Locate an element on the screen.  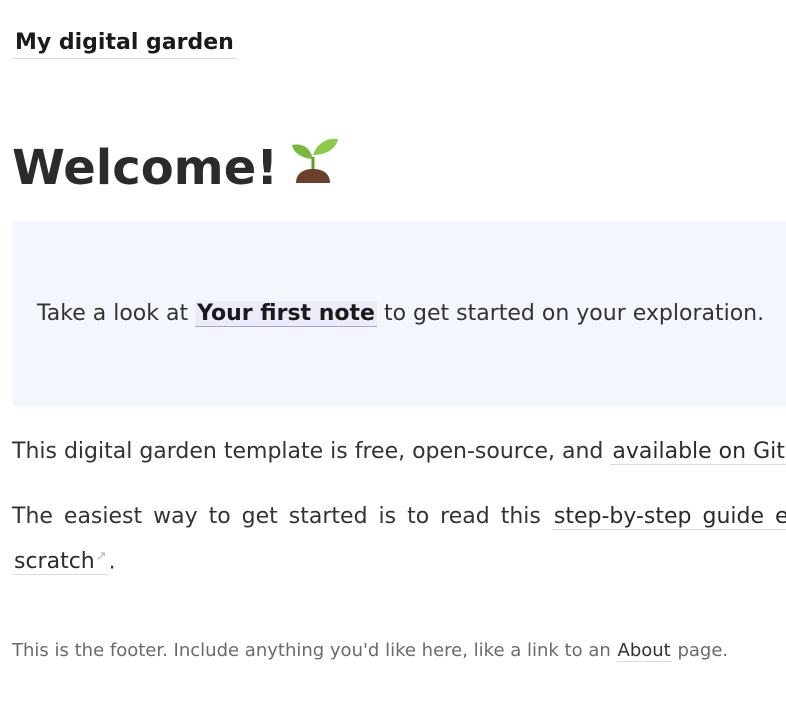
about-link: About is located at coordinates (644, 651).